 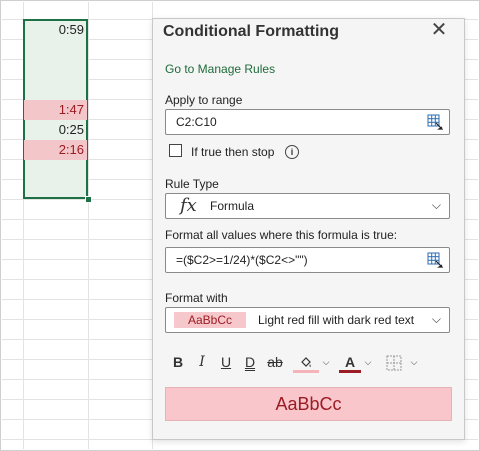 What do you see at coordinates (178, 362) in the screenshot?
I see `bold-button: B` at bounding box center [178, 362].